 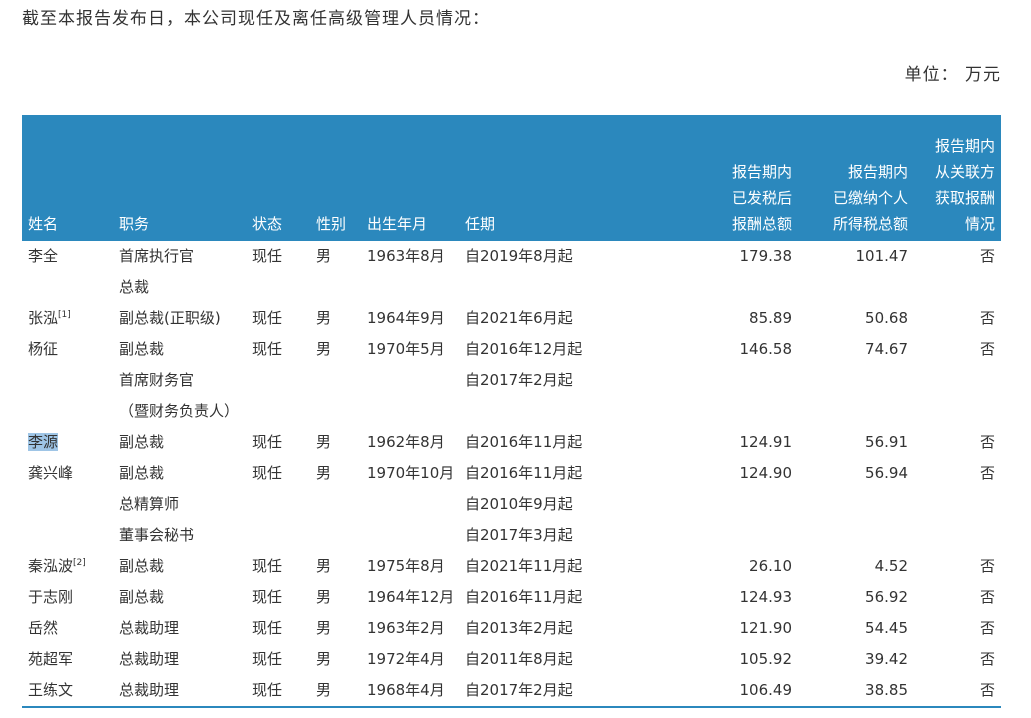 What do you see at coordinates (50, 597) in the screenshot?
I see `executive-name: 于志刚` at bounding box center [50, 597].